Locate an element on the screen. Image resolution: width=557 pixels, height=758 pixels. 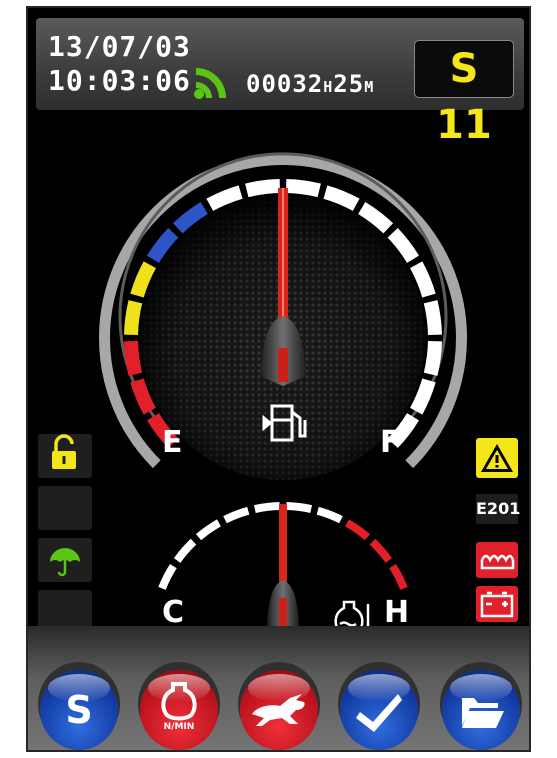
empty-indicator-slot is located at coordinates (65, 508).